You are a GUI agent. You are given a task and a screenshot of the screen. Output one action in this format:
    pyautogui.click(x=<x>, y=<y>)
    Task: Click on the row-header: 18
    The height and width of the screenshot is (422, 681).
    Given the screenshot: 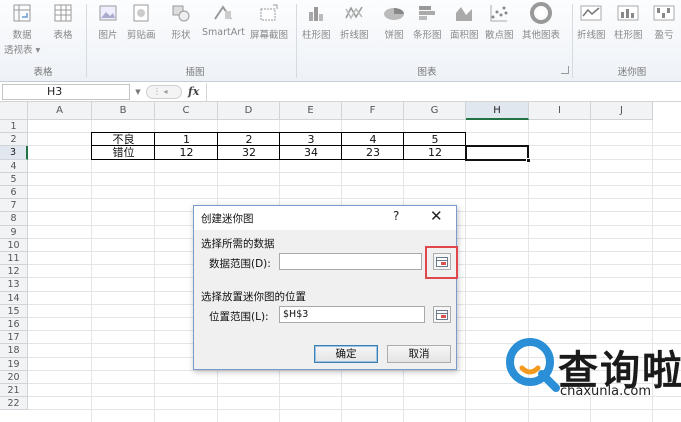 What is the action you would take?
    pyautogui.click(x=14, y=351)
    